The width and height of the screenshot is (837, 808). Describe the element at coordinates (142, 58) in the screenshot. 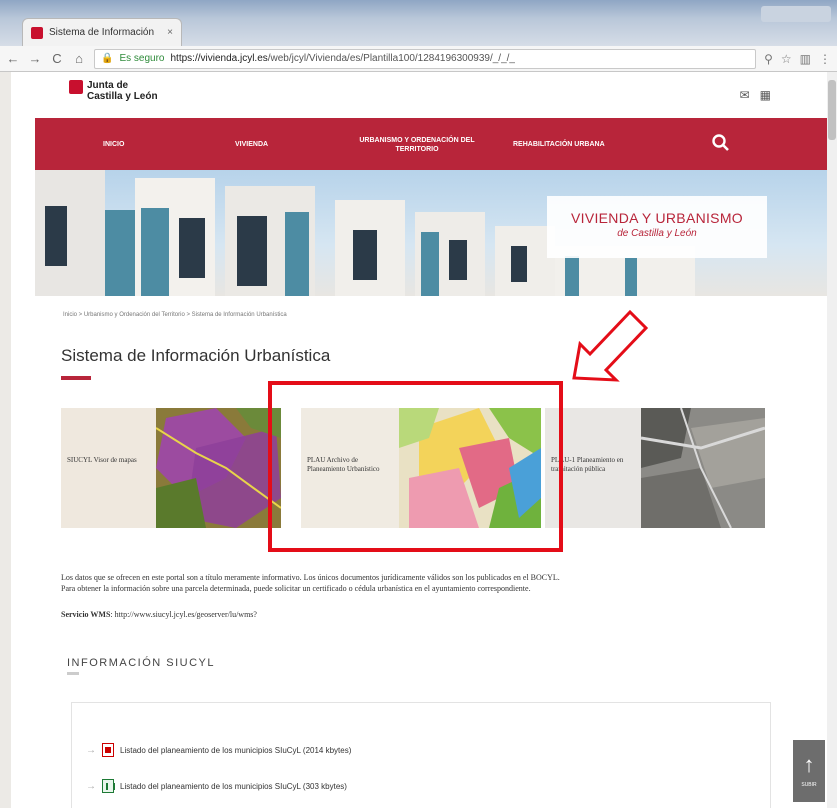

I see `secure-label: Es seguro` at that location.